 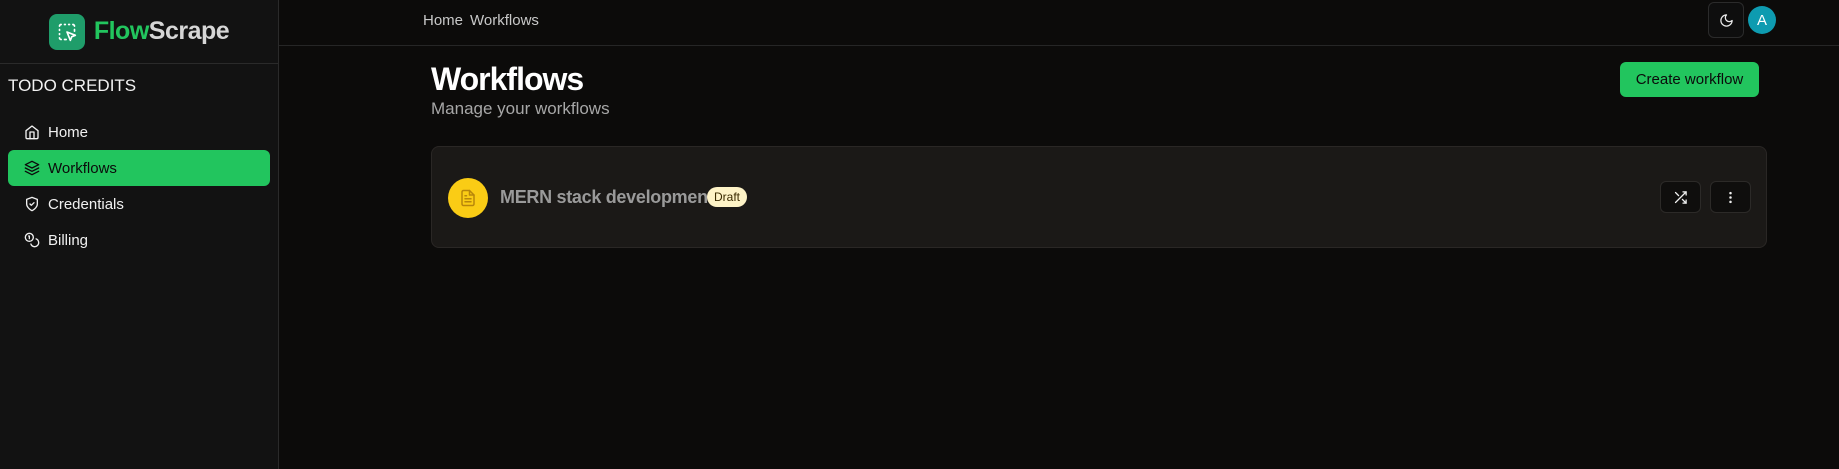 I want to click on file-text-icon, so click(x=468, y=198).